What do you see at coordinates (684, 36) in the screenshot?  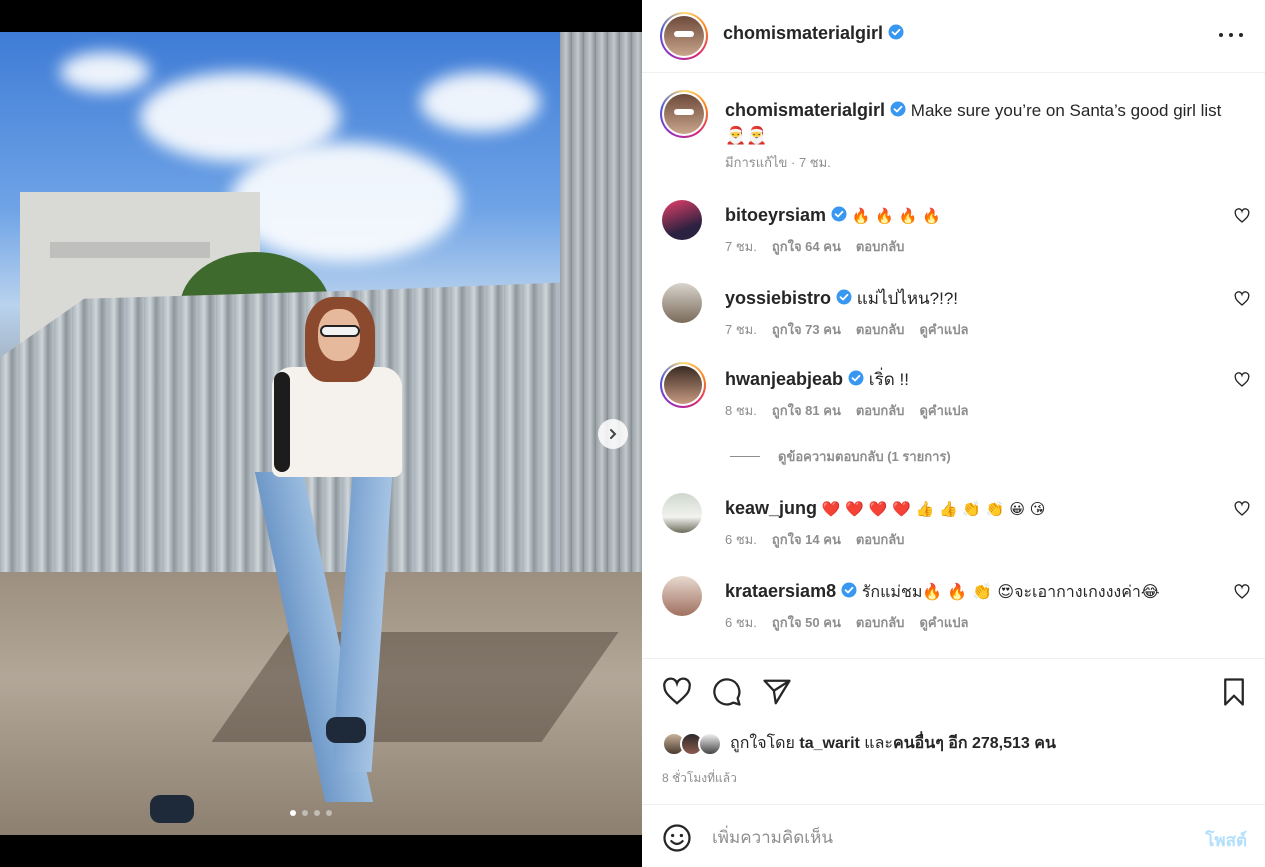 I see `author-avatar` at bounding box center [684, 36].